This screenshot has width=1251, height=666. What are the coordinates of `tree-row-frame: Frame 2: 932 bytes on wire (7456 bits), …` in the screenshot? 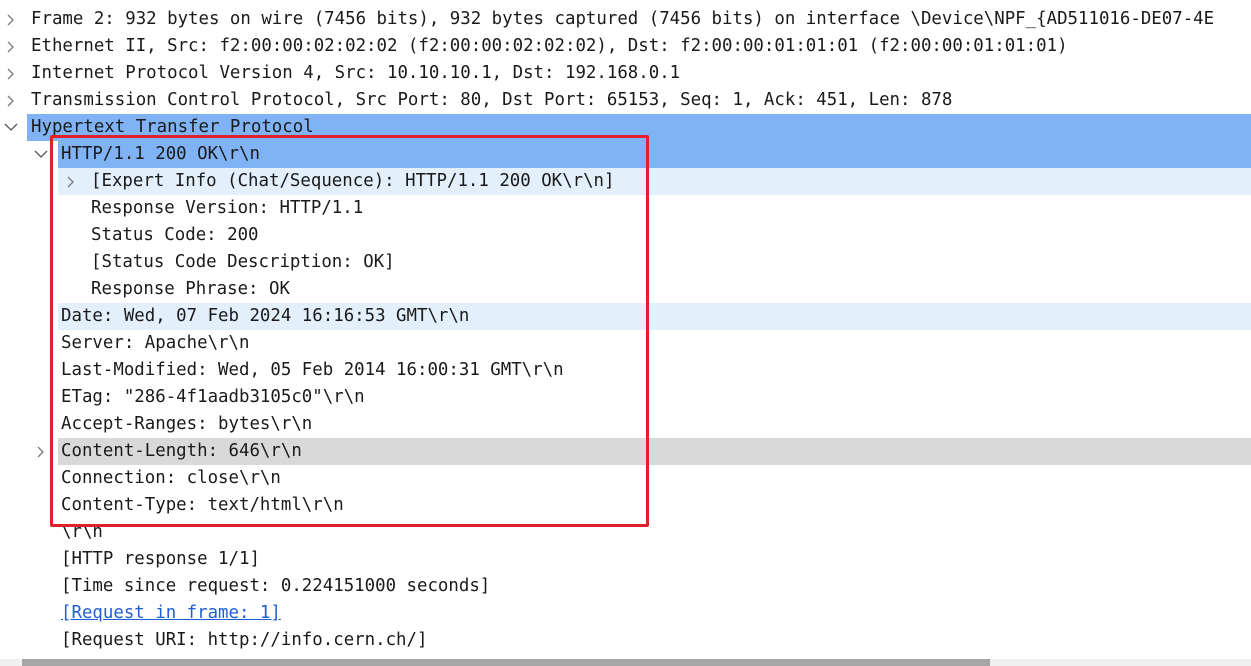 It's located at (625, 19).